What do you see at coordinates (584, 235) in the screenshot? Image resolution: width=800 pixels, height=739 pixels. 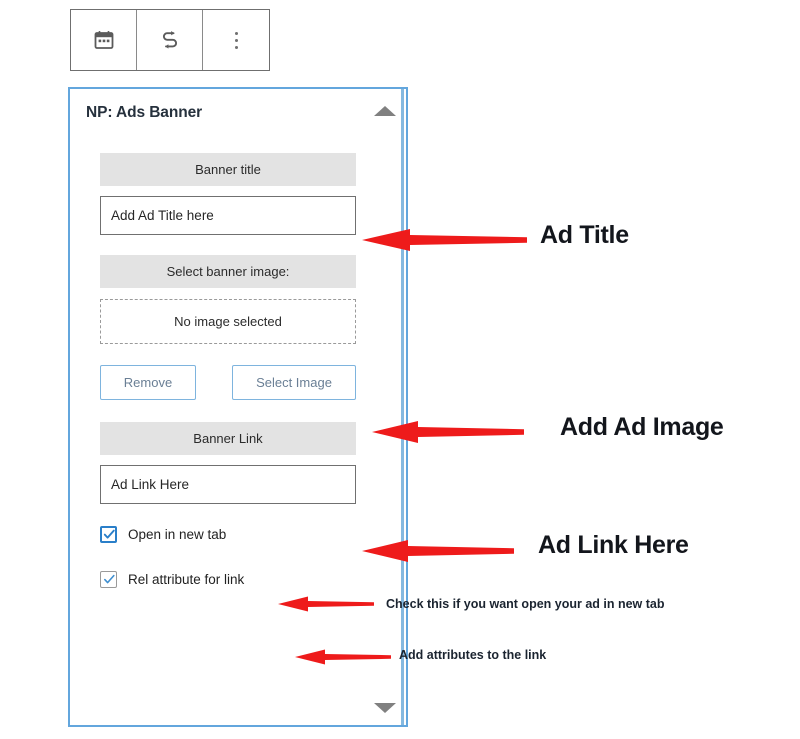 I see `annotation-ad-title: Ad Title` at bounding box center [584, 235].